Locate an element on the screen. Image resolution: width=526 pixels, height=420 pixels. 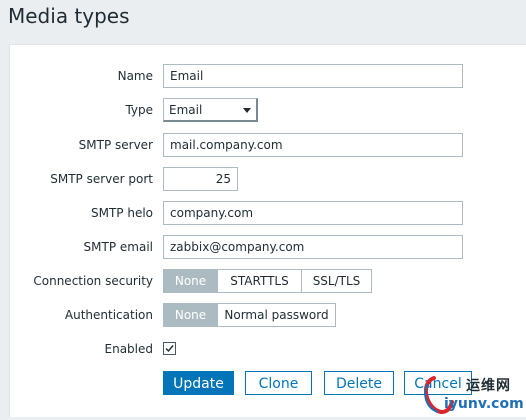
smtp-port-label: SMTP server port is located at coordinates (101, 179).